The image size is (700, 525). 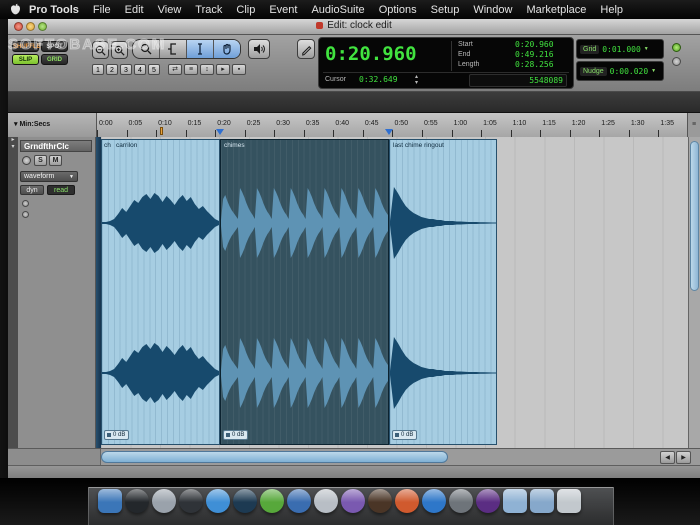 What do you see at coordinates (611, 10) in the screenshot?
I see `menu-item: Help` at bounding box center [611, 10].